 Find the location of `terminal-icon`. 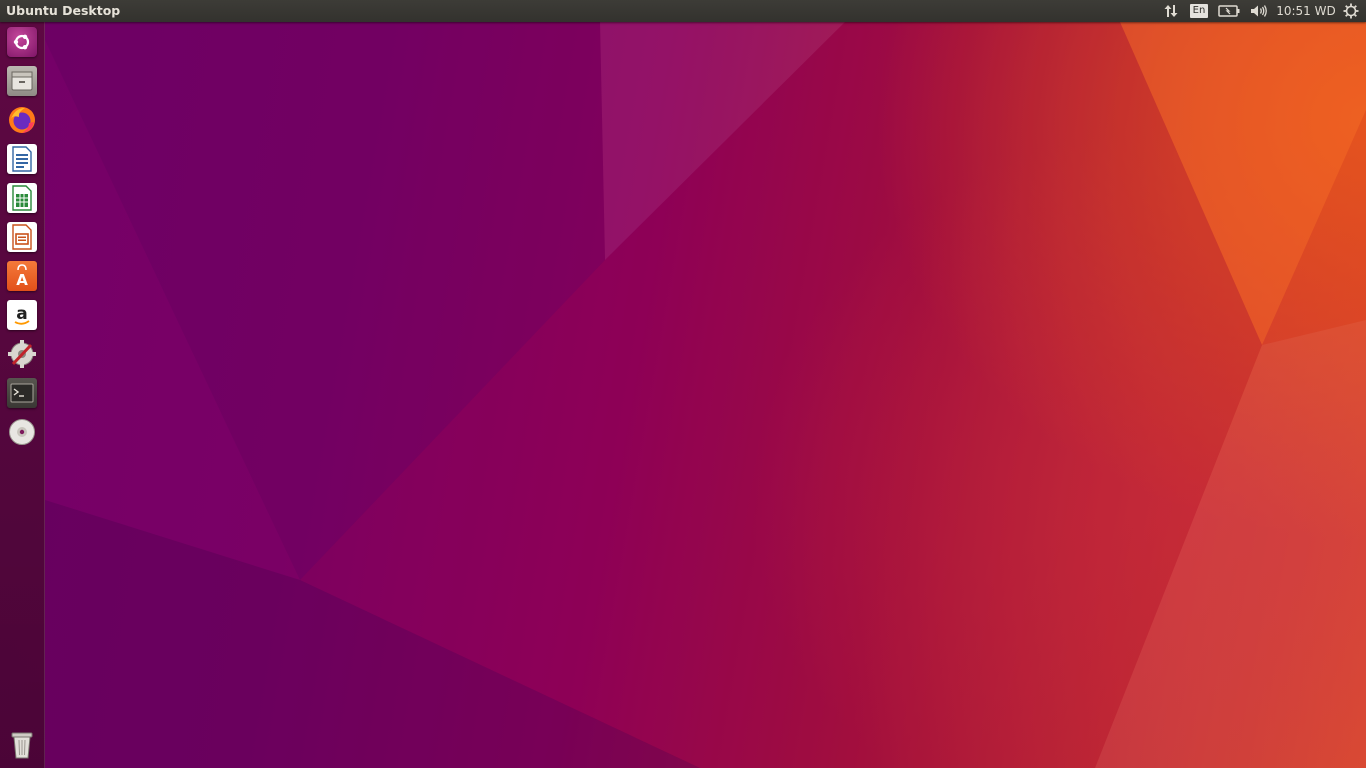

terminal-icon is located at coordinates (22, 393).